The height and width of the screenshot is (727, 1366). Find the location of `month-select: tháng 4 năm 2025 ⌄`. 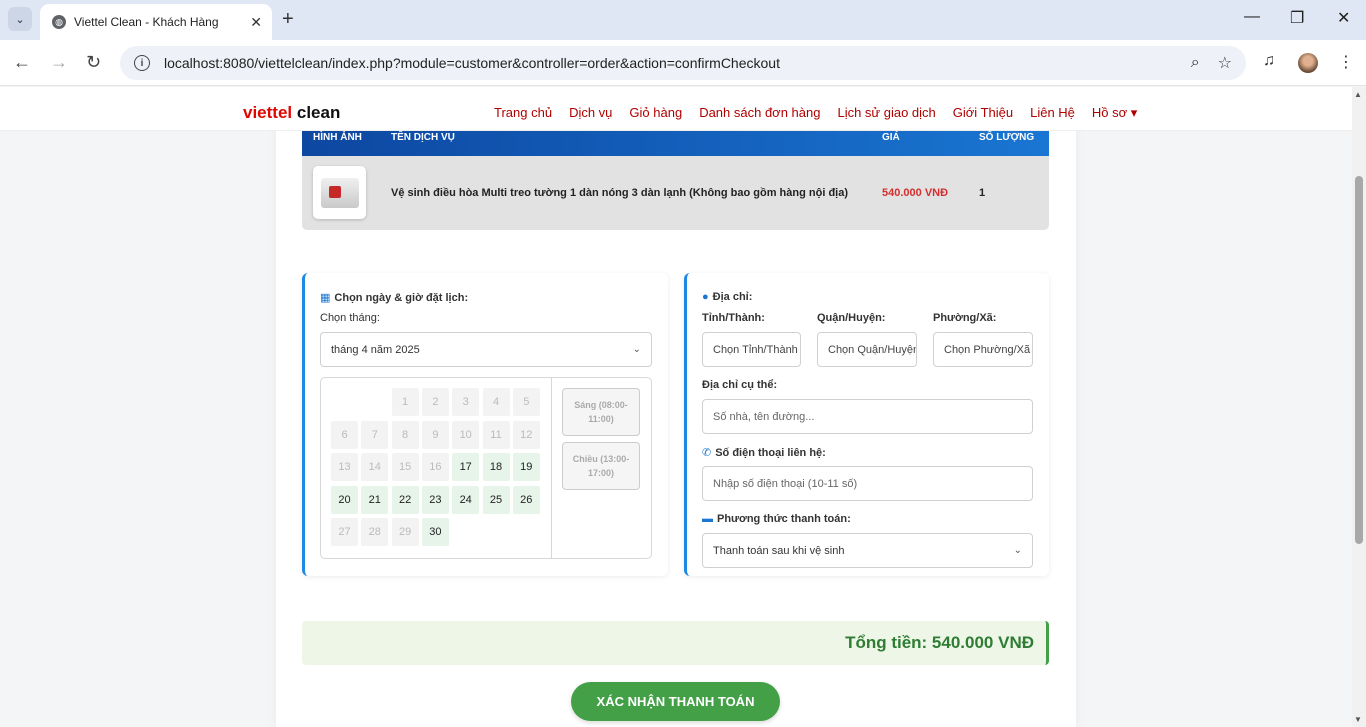

month-select: tháng 4 năm 2025 ⌄ is located at coordinates (486, 349).